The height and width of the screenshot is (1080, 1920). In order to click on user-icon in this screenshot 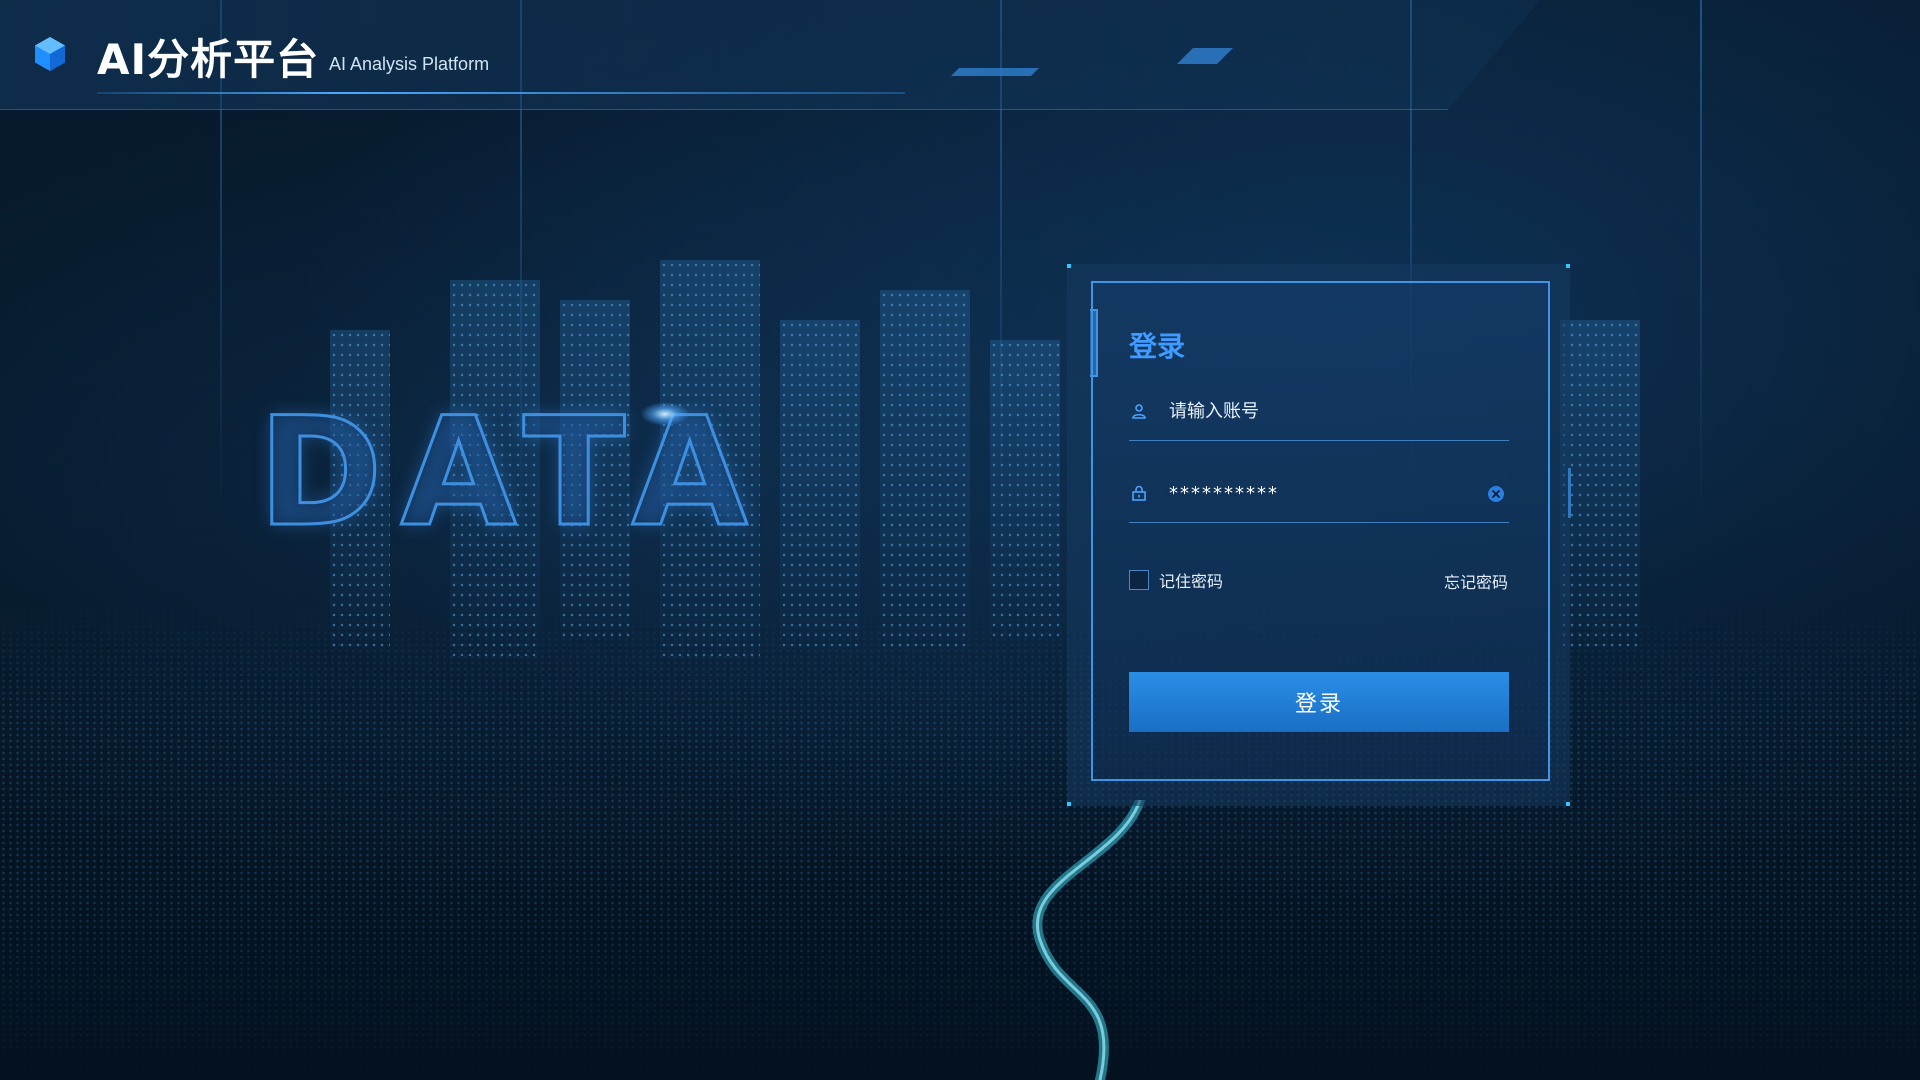, I will do `click(1139, 411)`.